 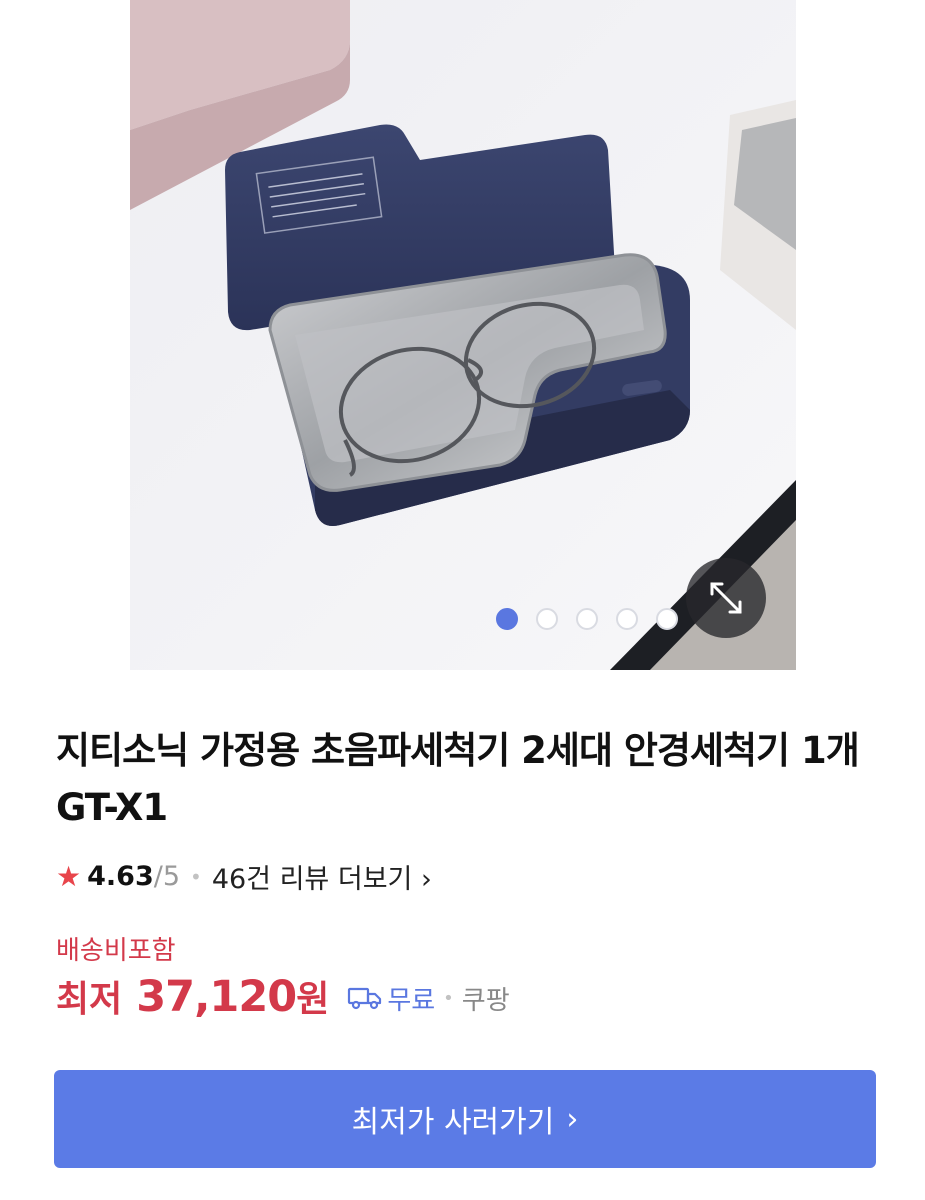 What do you see at coordinates (216, 997) in the screenshot?
I see `price-amount: 37,120` at bounding box center [216, 997].